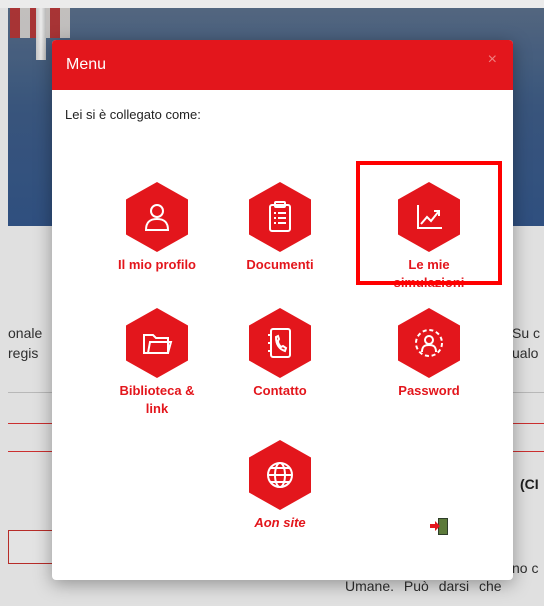  I want to click on highlight-box, so click(429, 223).